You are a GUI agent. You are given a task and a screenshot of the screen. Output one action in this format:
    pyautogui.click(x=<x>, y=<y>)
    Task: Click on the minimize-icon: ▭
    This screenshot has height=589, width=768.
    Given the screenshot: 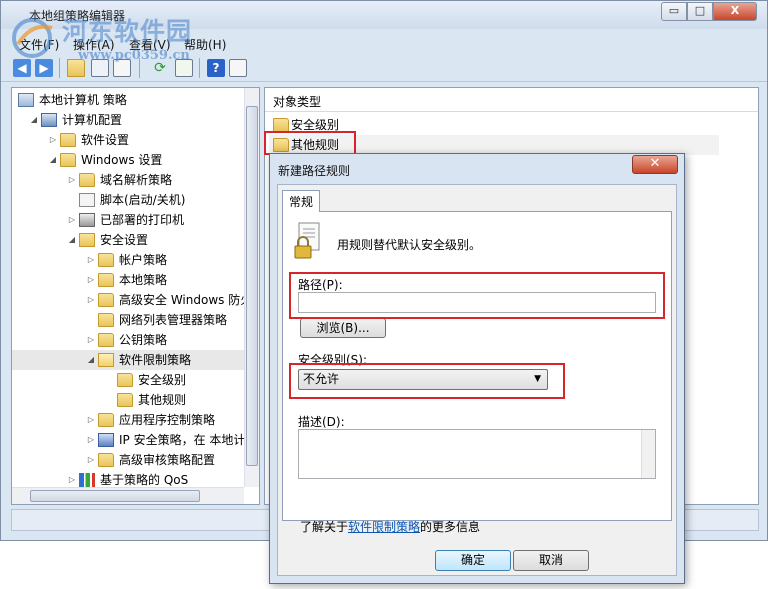 What is the action you would take?
    pyautogui.click(x=674, y=10)
    